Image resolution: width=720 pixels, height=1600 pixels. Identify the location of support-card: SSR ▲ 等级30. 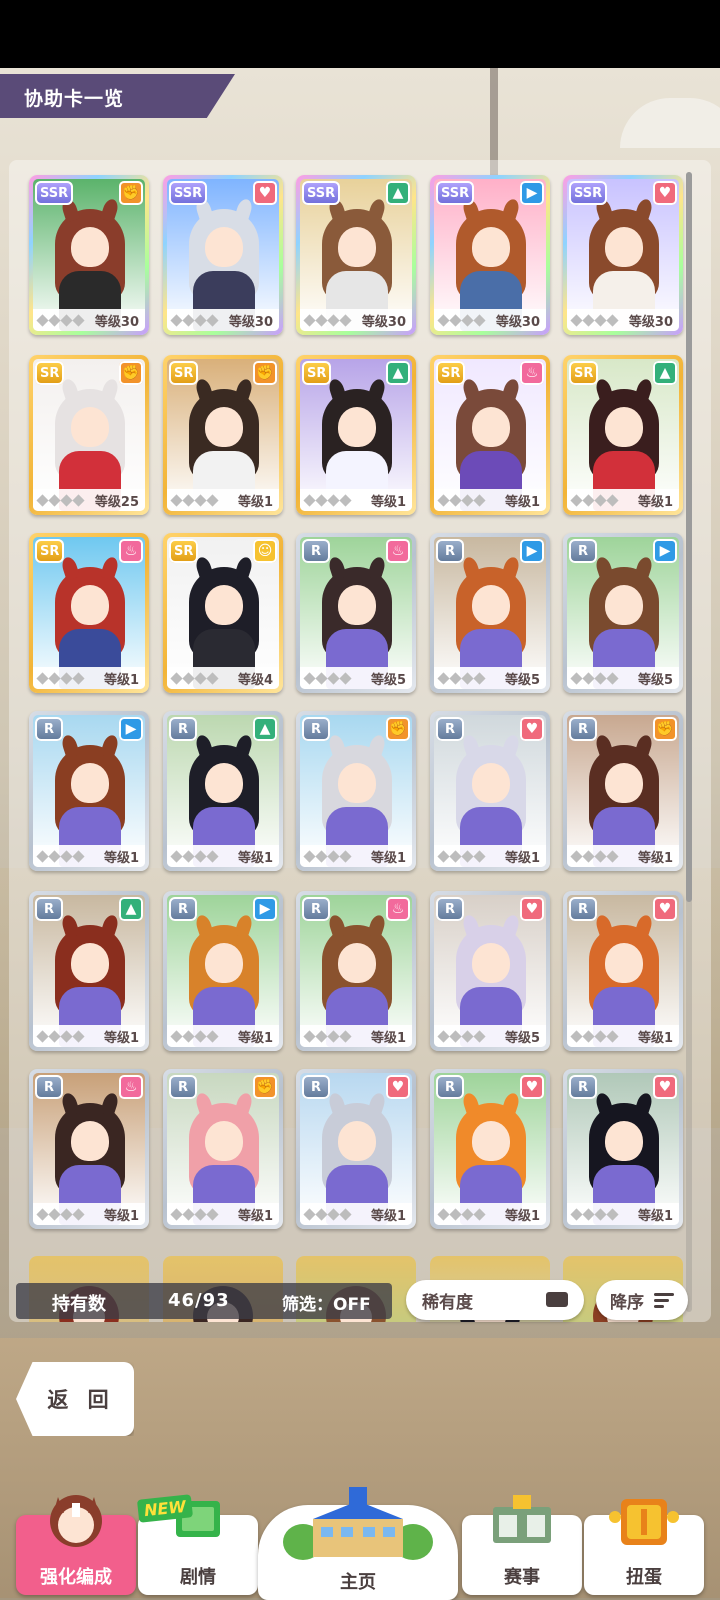
(356, 255).